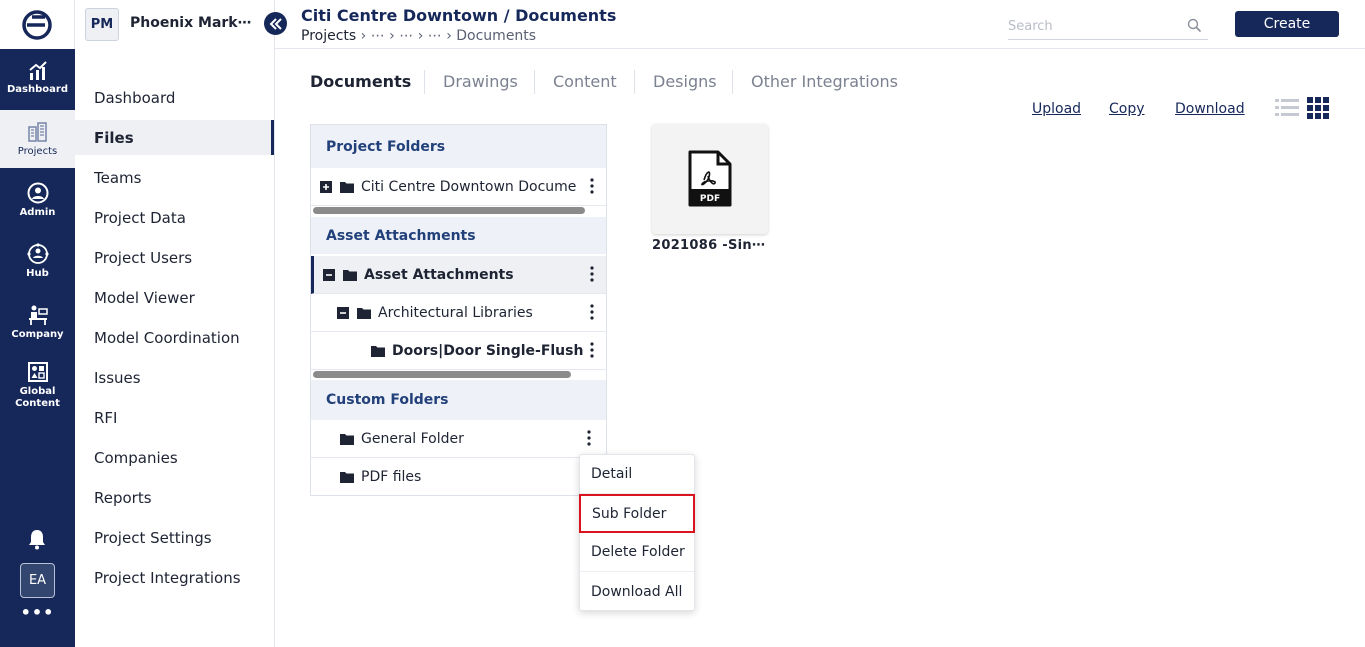  I want to click on rail-item-company: Company, so click(37, 322).